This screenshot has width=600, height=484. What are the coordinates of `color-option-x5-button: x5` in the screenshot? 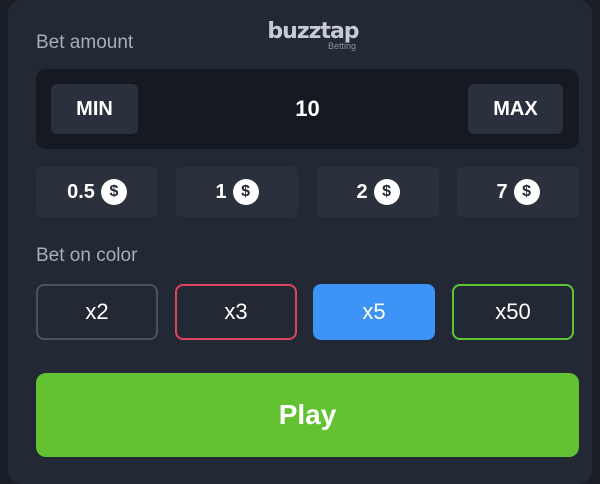 It's located at (374, 312).